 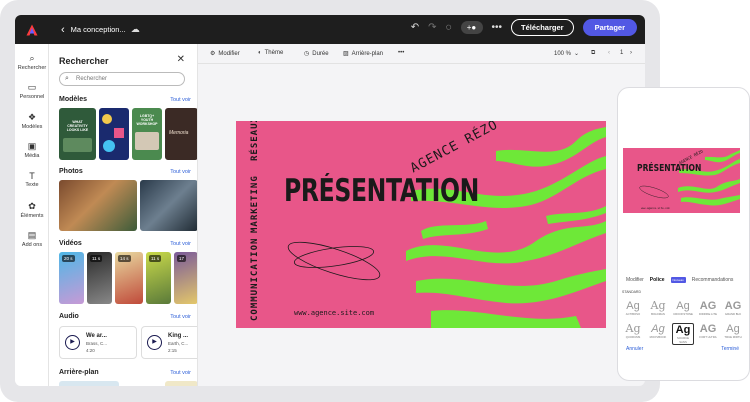 What do you see at coordinates (655, 208) in the screenshot?
I see `phone-slide-url: www.agence.site.com` at bounding box center [655, 208].